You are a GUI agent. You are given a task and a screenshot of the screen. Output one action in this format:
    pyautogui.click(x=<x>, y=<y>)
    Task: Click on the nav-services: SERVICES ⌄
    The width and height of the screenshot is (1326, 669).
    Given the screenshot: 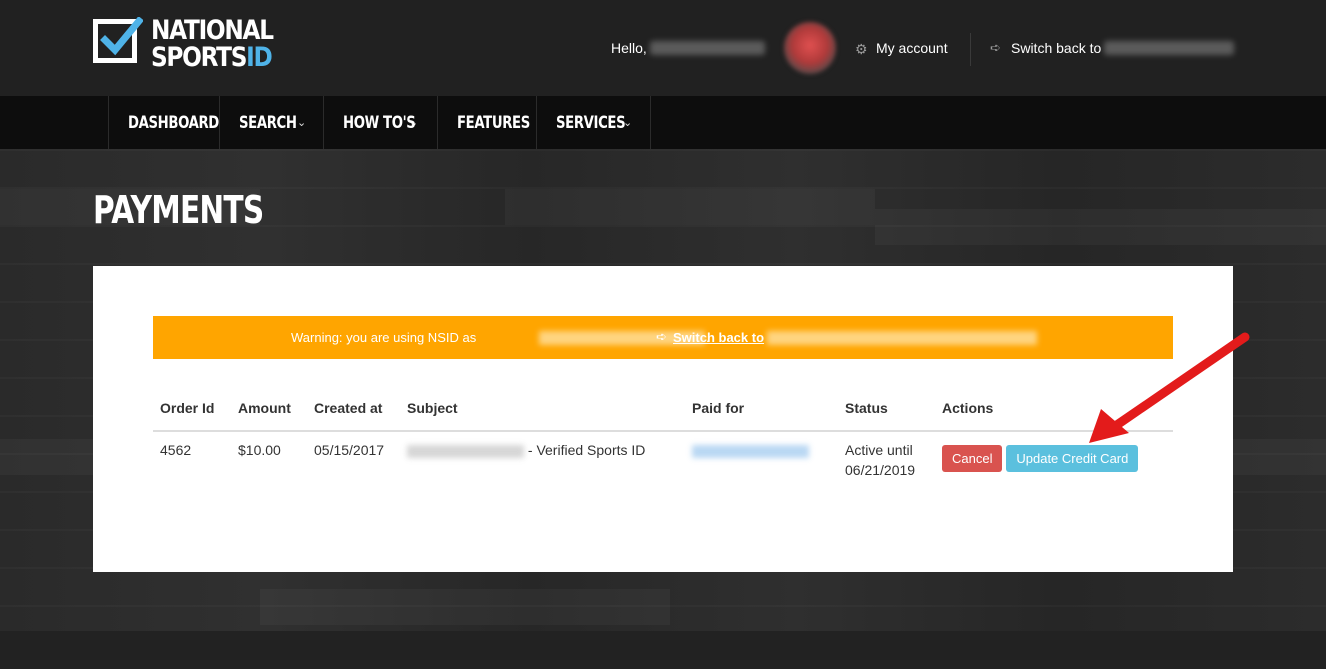 What is the action you would take?
    pyautogui.click(x=594, y=122)
    